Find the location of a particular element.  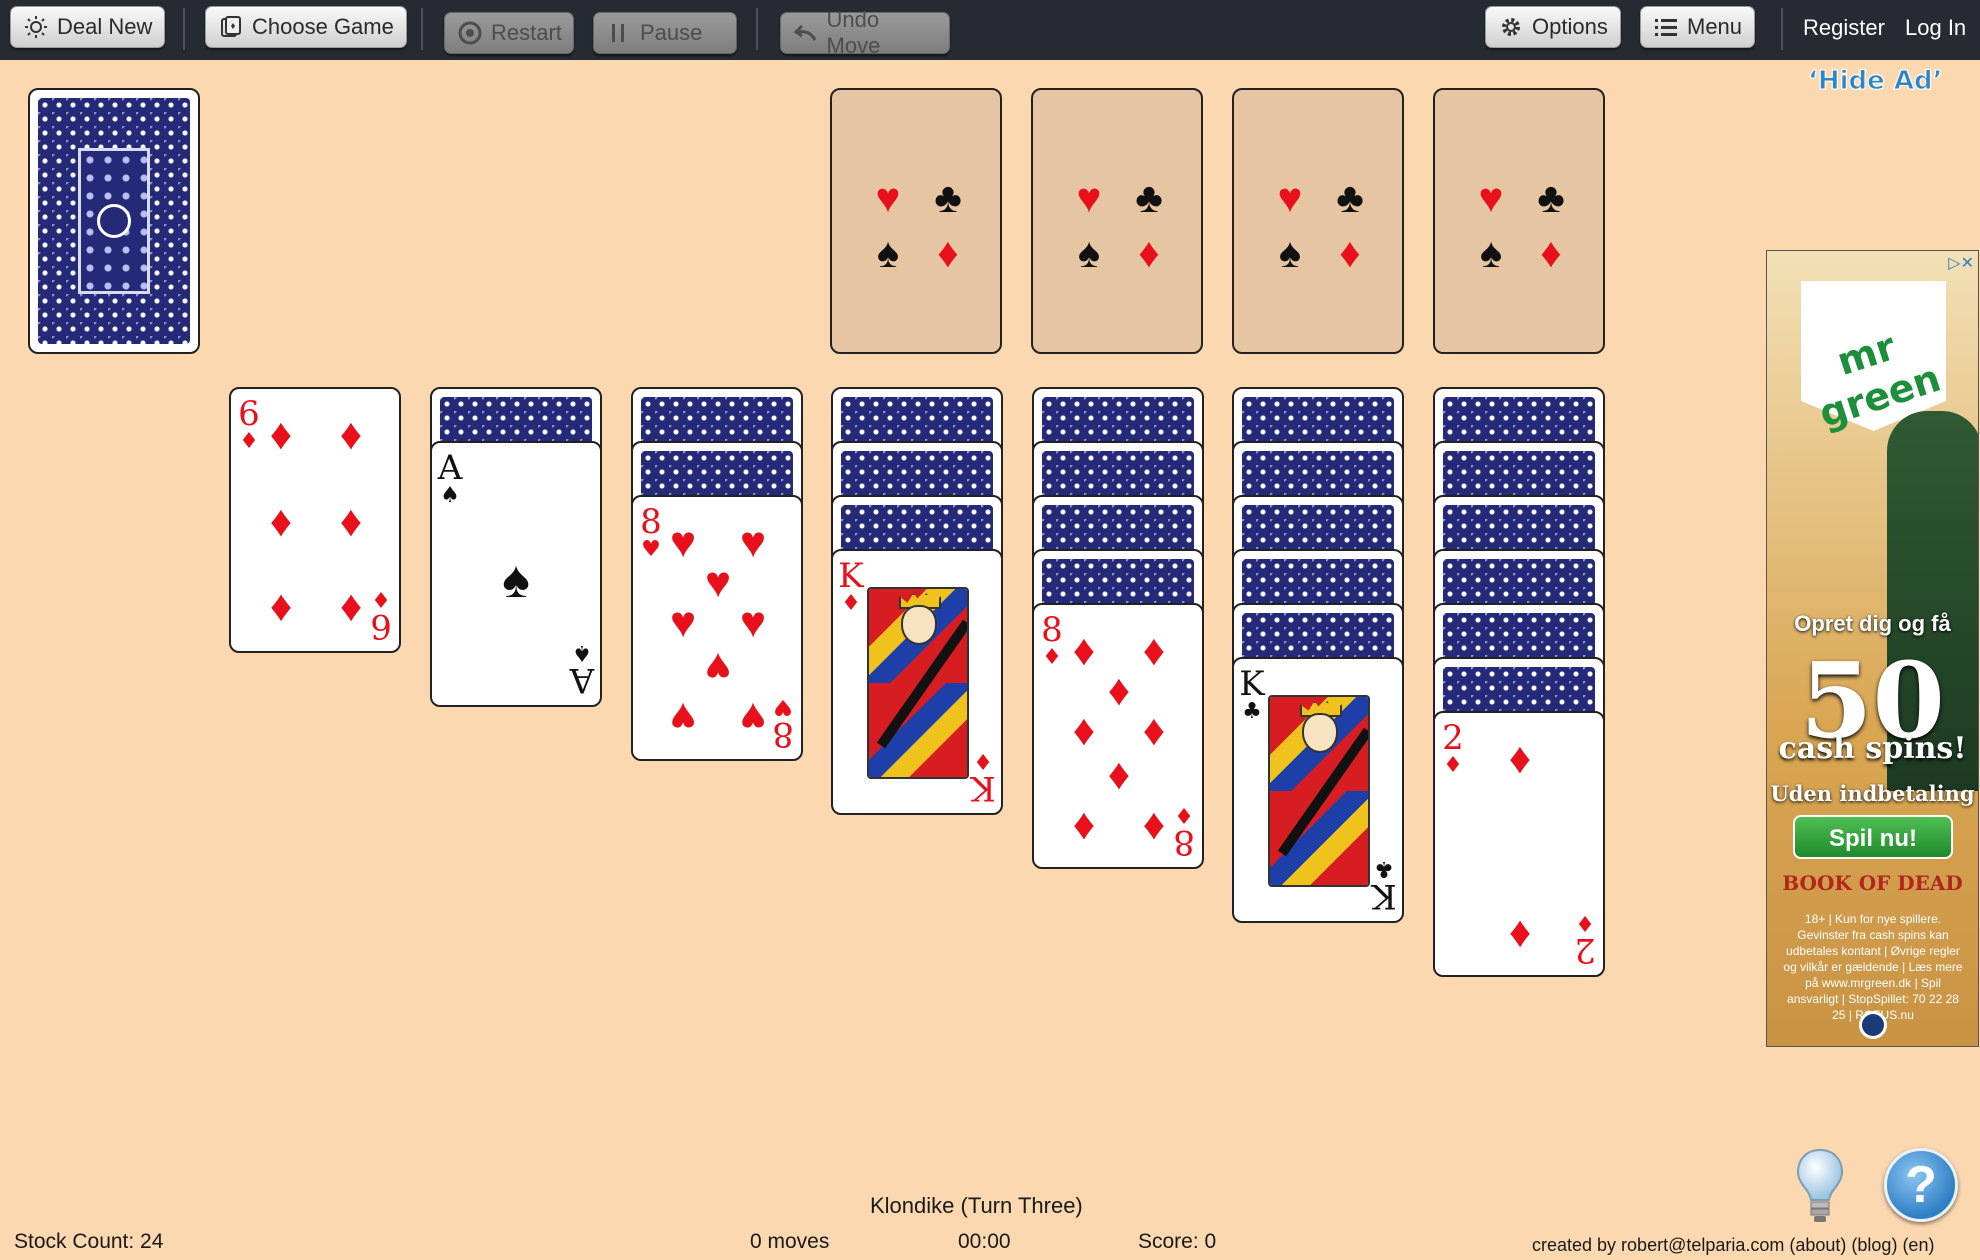

ad-game-name: BOOK OF DEAD is located at coordinates (1872, 883).